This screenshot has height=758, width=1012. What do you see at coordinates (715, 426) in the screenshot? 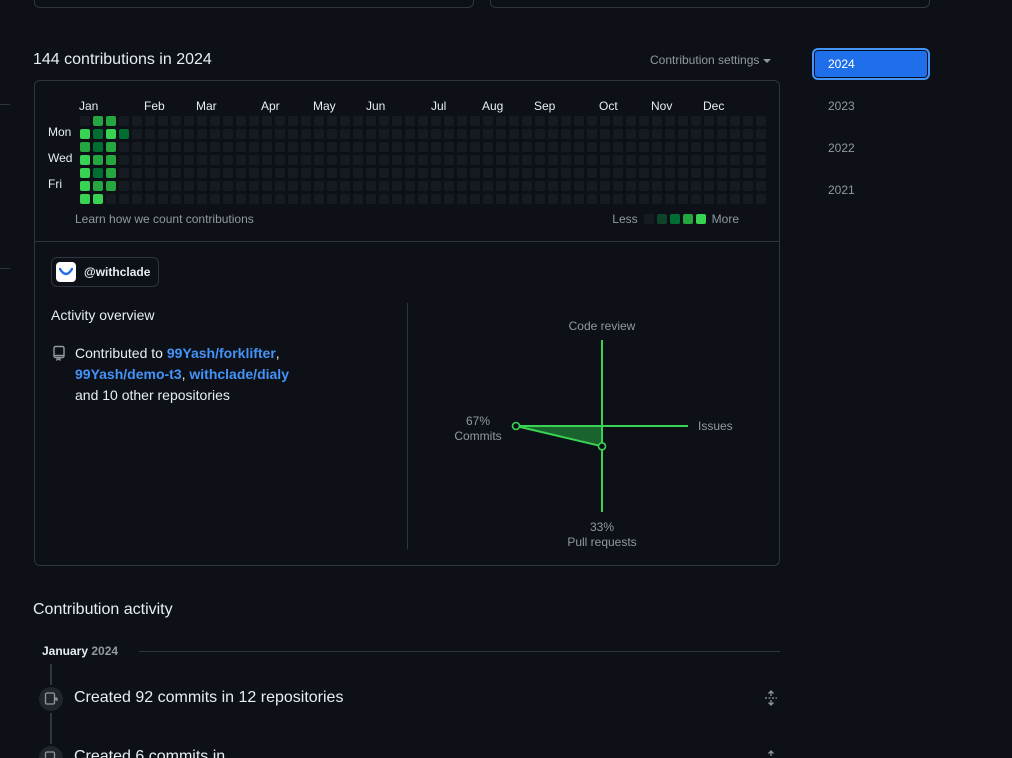
I see `radar-label-issues: Issues` at bounding box center [715, 426].